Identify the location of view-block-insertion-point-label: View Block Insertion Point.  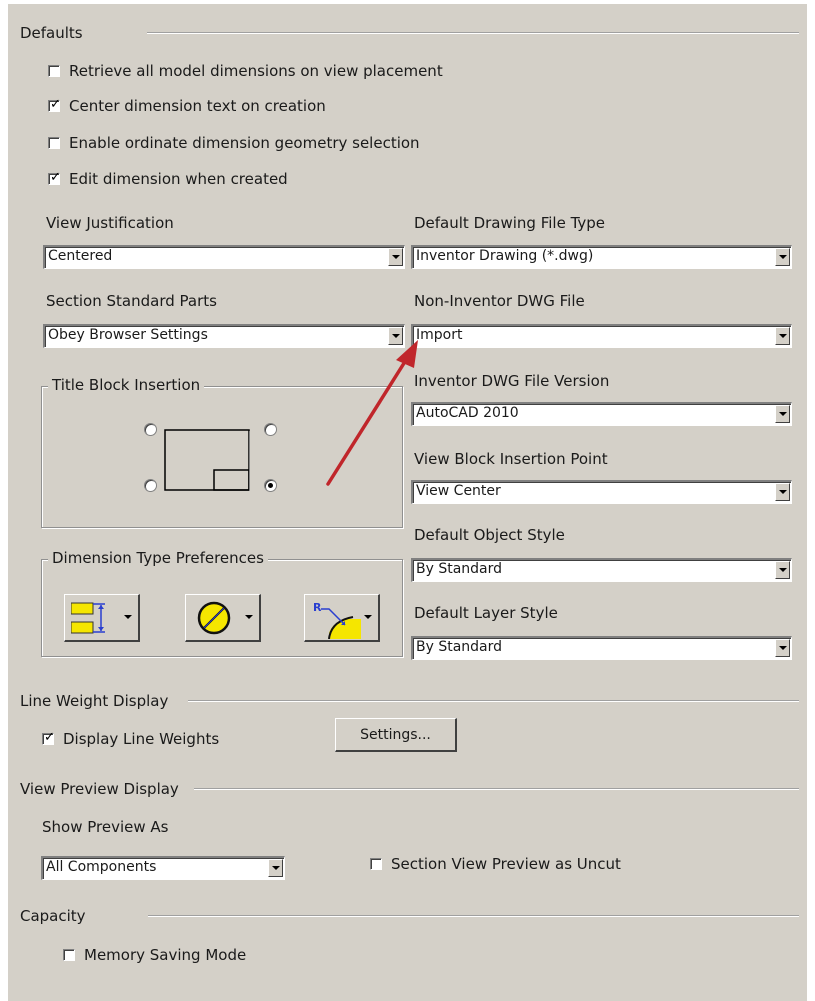
(511, 459).